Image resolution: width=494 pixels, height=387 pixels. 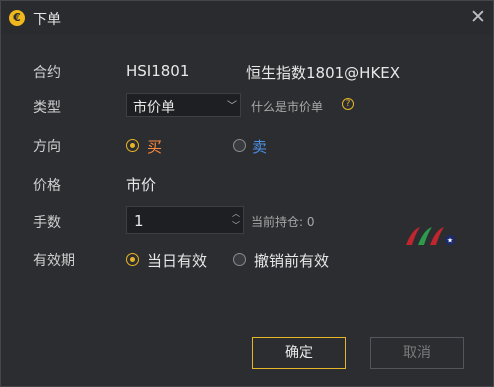 I want to click on validity-day-label: 当日有效, so click(x=177, y=260).